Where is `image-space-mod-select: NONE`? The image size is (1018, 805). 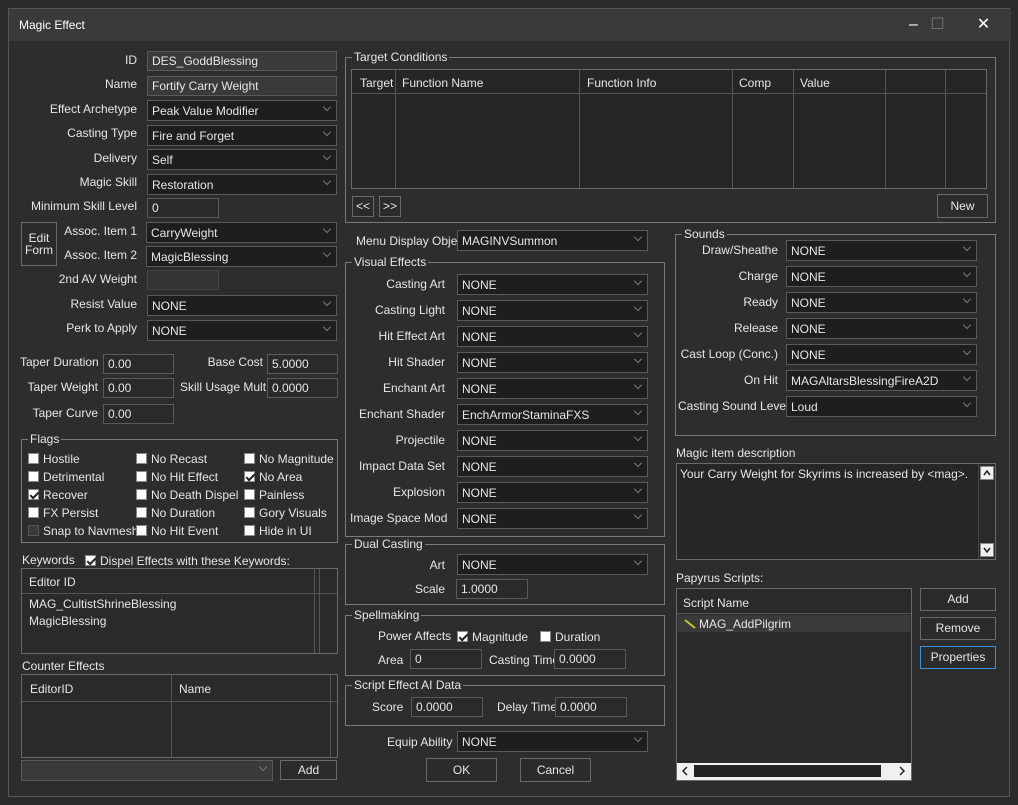 image-space-mod-select: NONE is located at coordinates (552, 518).